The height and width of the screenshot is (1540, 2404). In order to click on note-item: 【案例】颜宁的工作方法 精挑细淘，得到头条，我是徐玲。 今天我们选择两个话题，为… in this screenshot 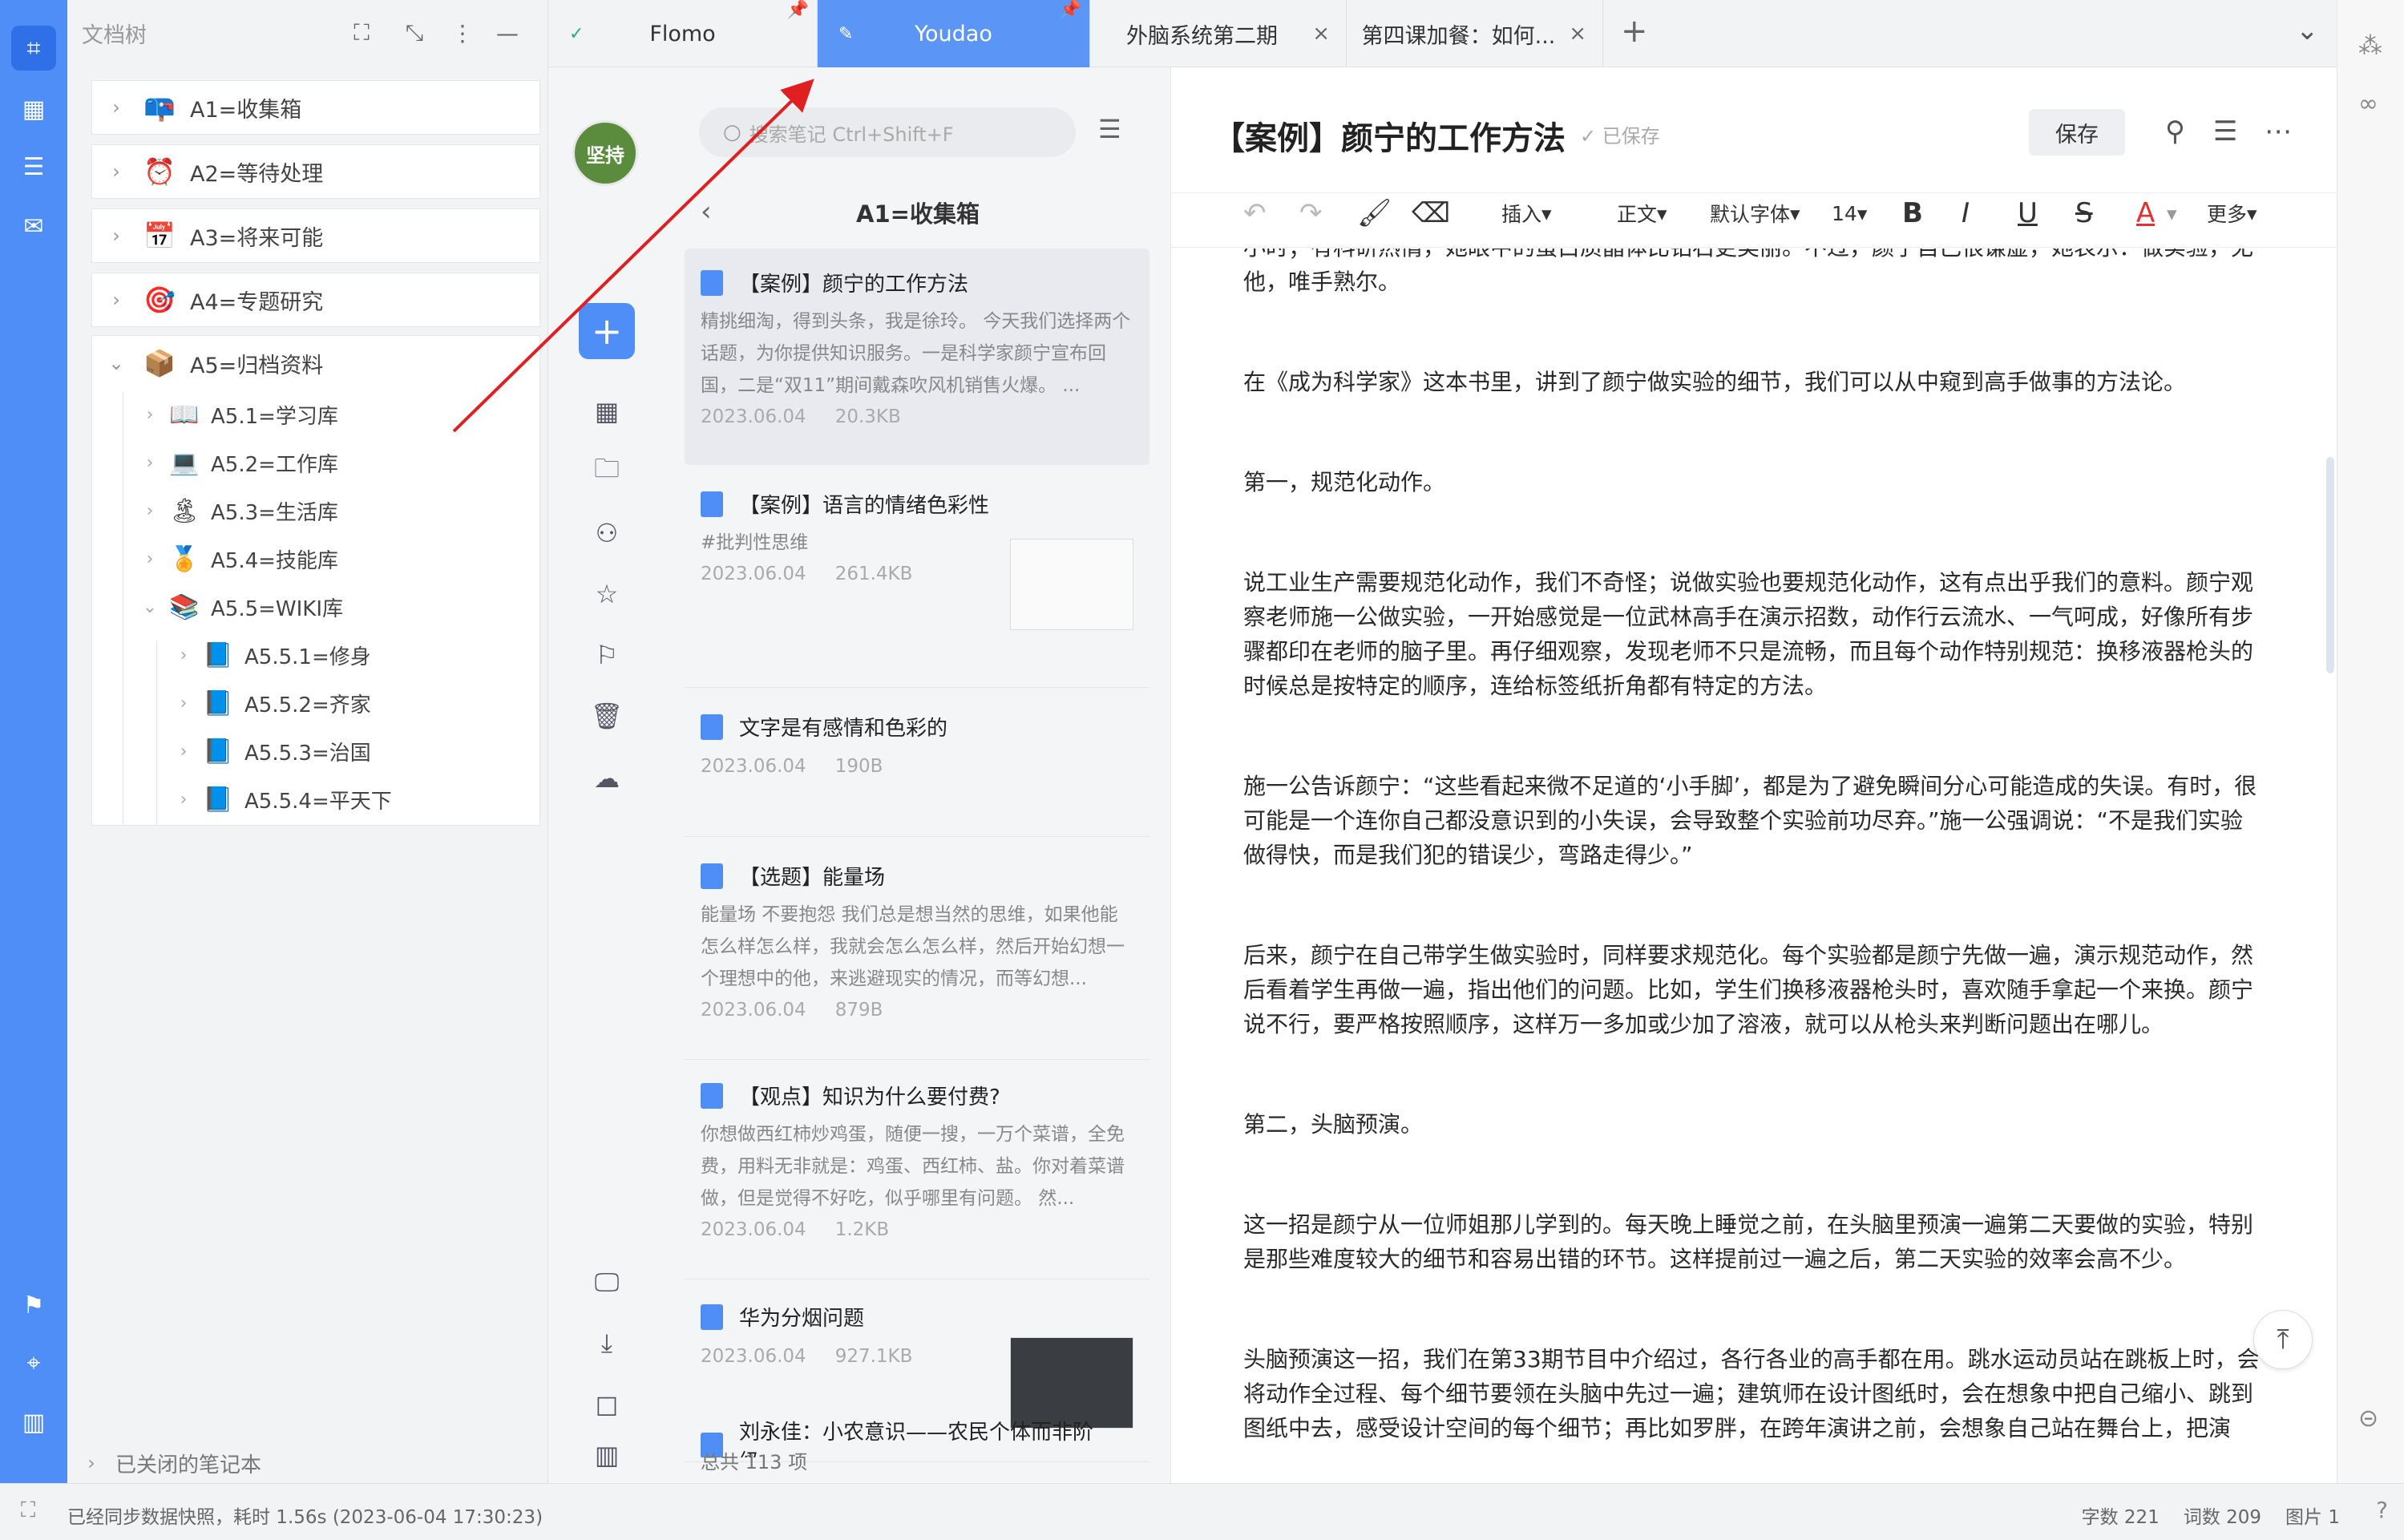, I will do `click(917, 357)`.